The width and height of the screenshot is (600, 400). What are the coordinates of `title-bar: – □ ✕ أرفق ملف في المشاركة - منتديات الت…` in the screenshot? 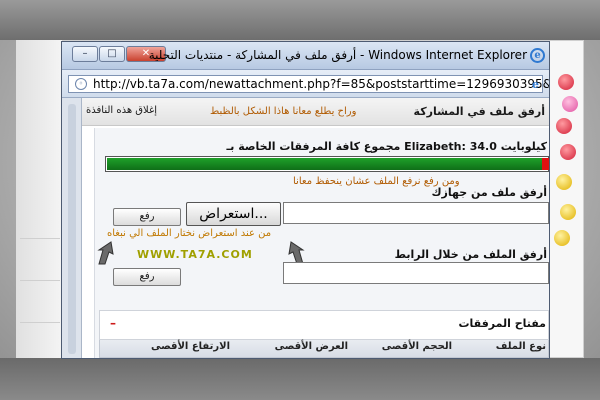 It's located at (305, 56).